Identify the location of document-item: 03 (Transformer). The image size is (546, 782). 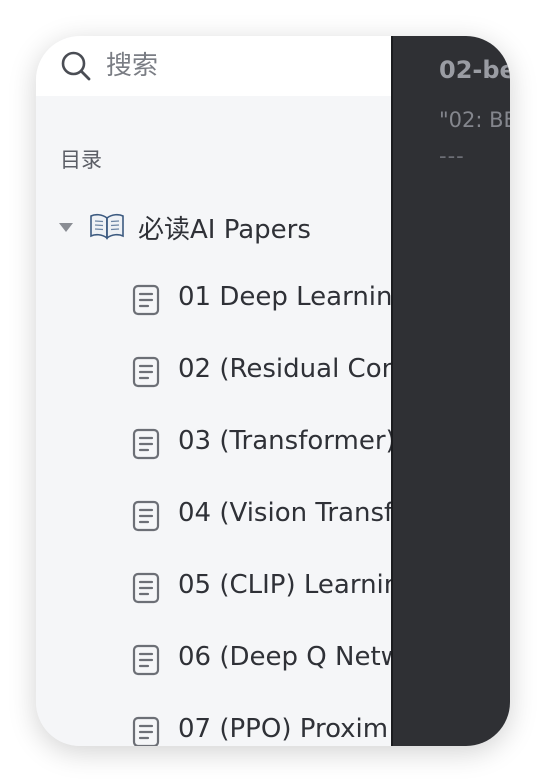
(213, 452).